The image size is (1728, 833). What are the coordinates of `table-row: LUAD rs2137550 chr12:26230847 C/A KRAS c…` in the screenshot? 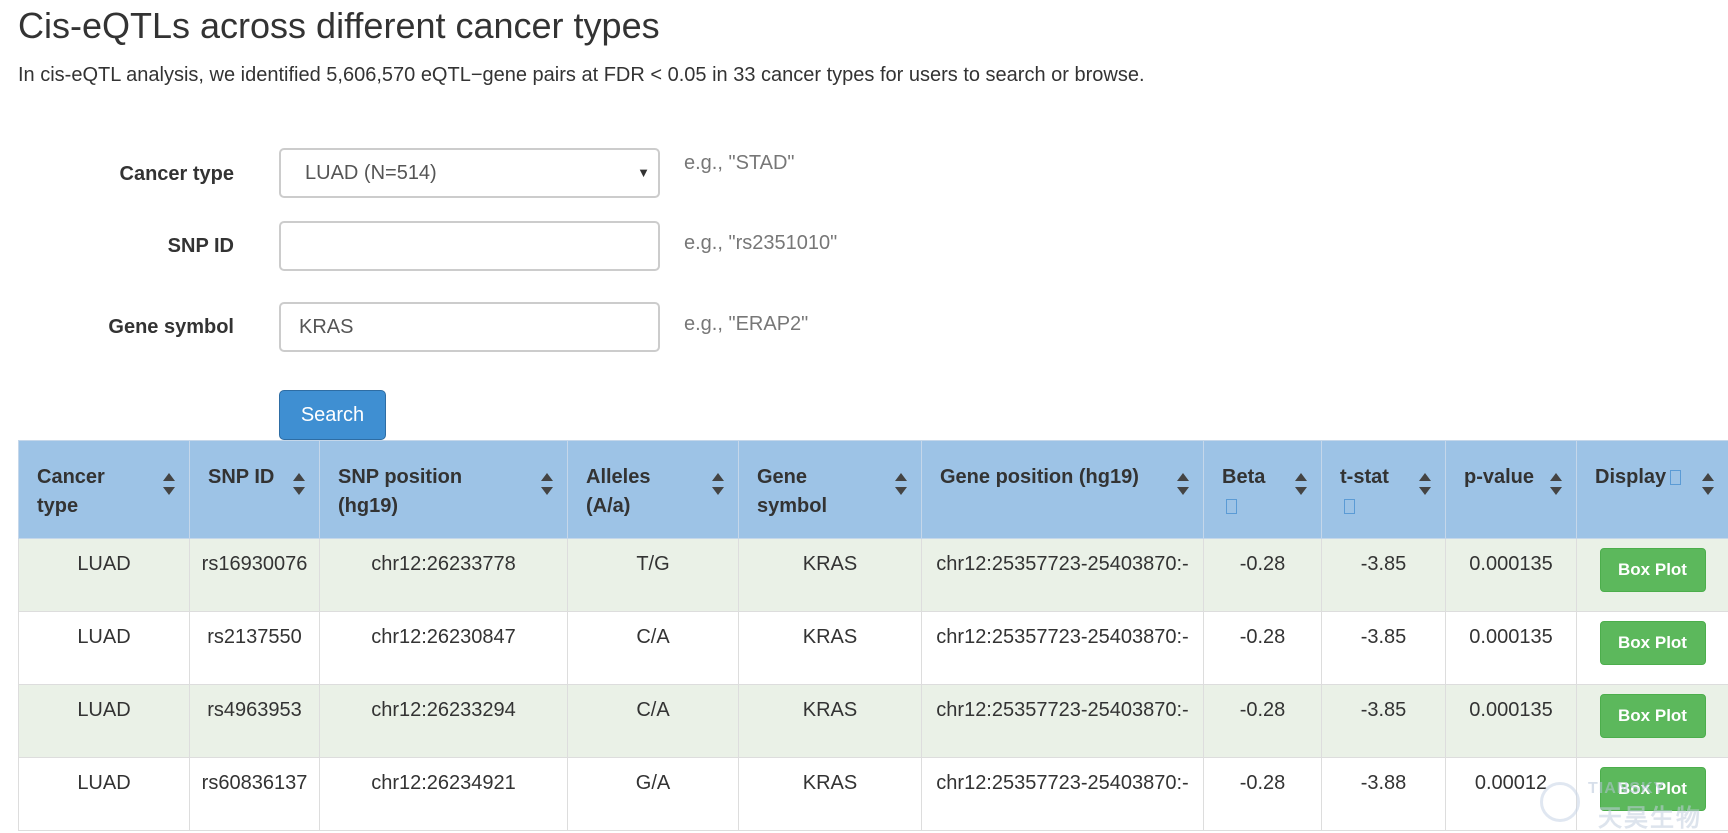 It's located at (873, 648).